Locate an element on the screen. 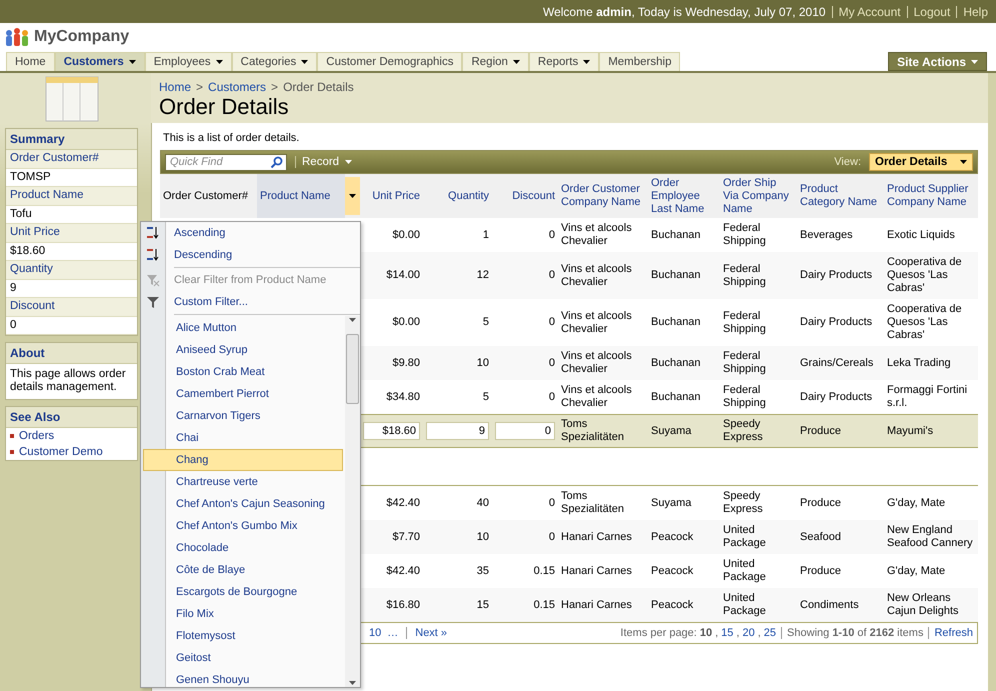  page-size-link: 15 is located at coordinates (727, 633).